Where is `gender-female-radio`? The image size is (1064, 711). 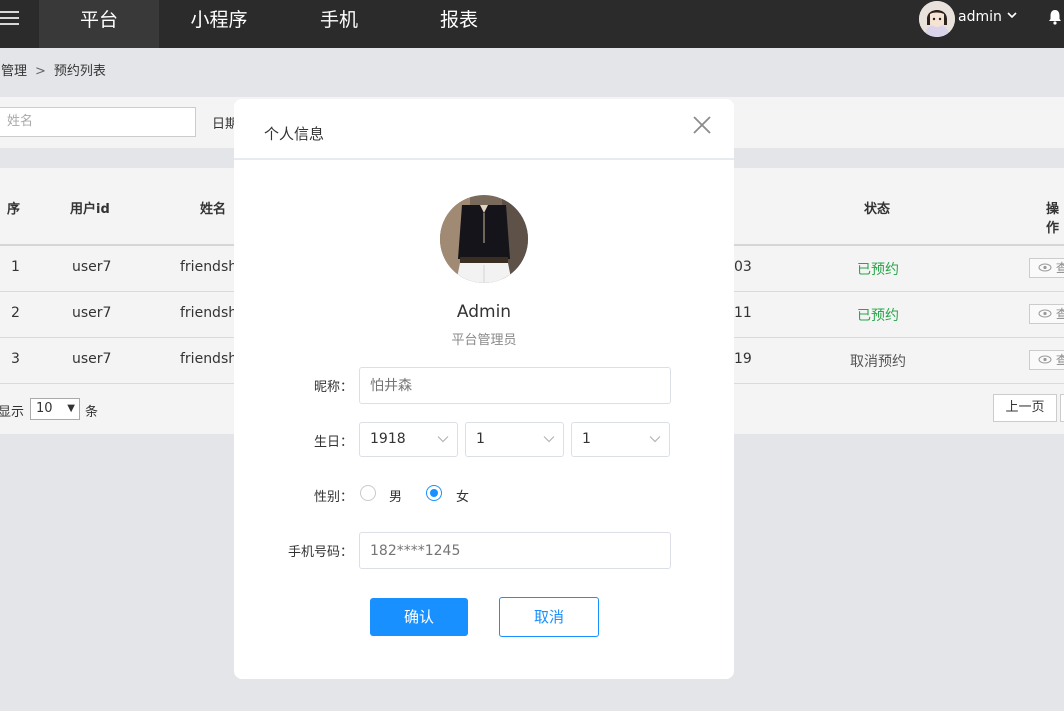 gender-female-radio is located at coordinates (434, 493).